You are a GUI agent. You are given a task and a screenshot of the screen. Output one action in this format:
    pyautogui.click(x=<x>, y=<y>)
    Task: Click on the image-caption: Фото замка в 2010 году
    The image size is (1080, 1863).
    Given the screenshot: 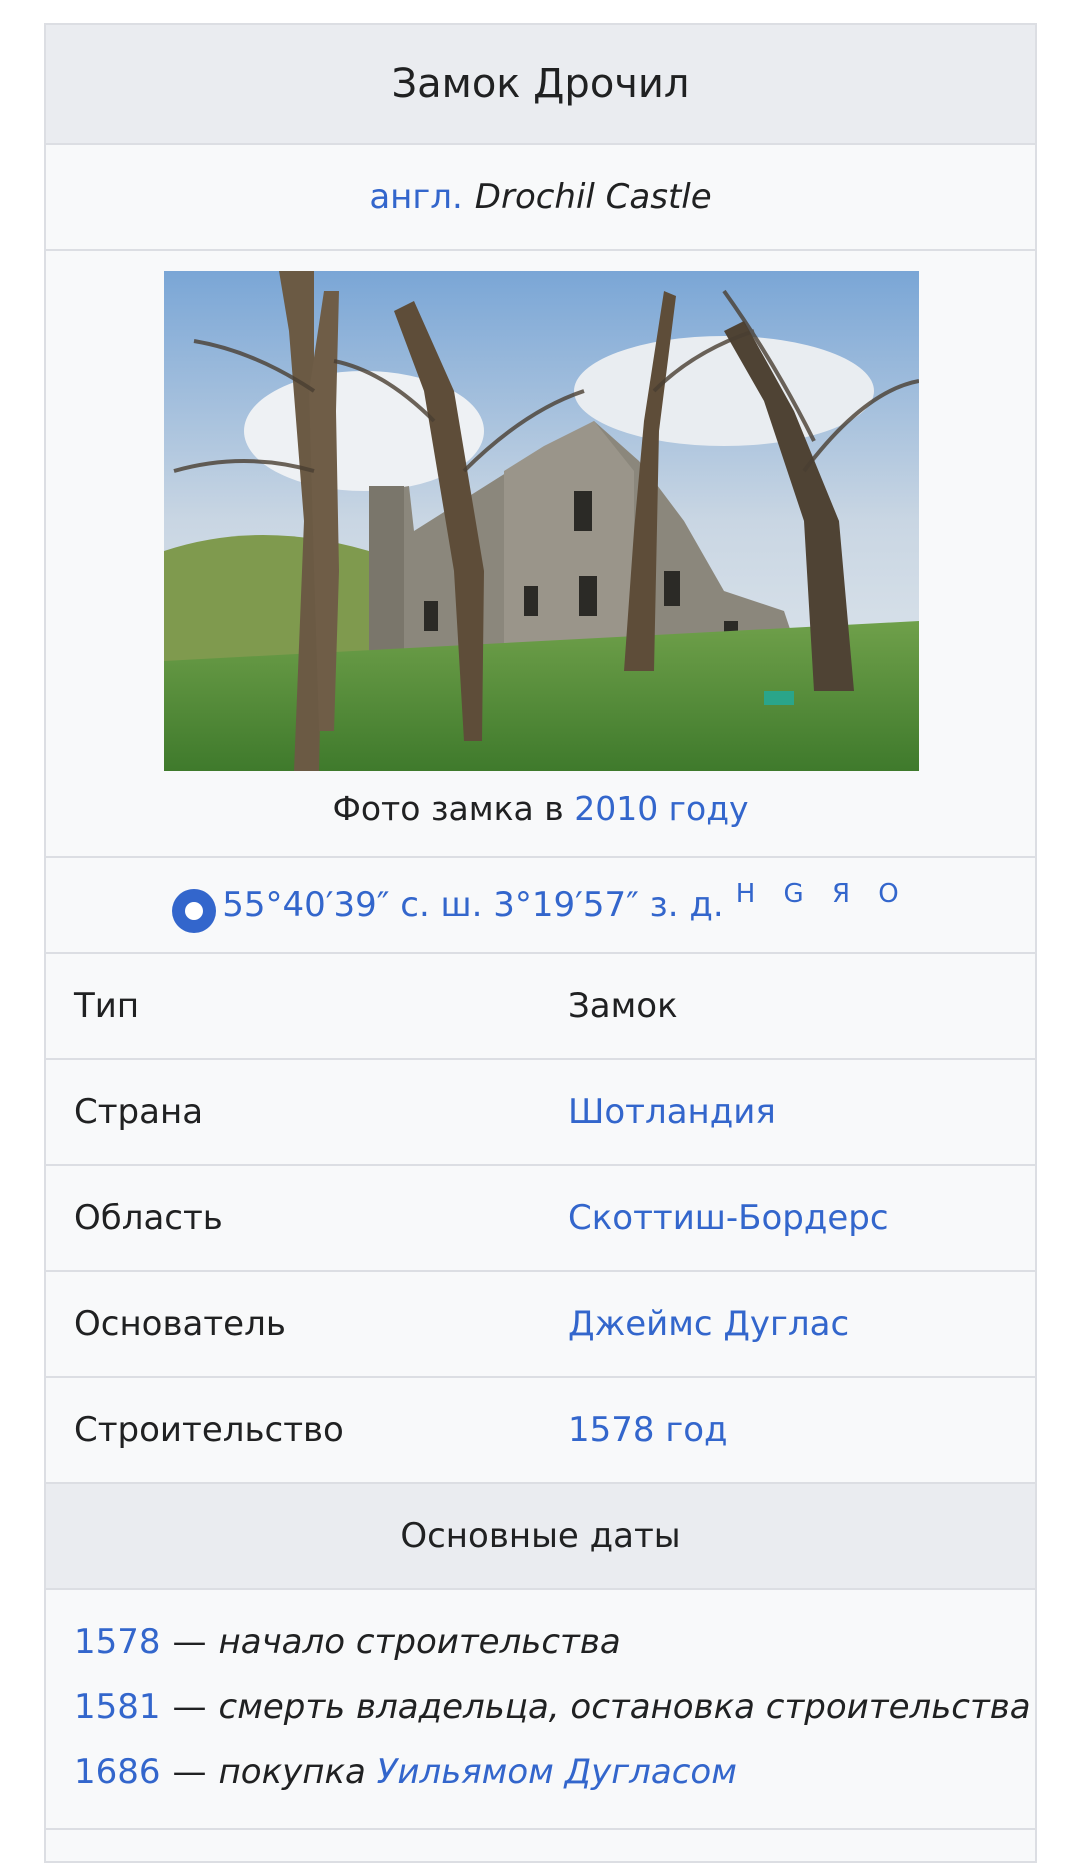 What is the action you would take?
    pyautogui.click(x=540, y=808)
    